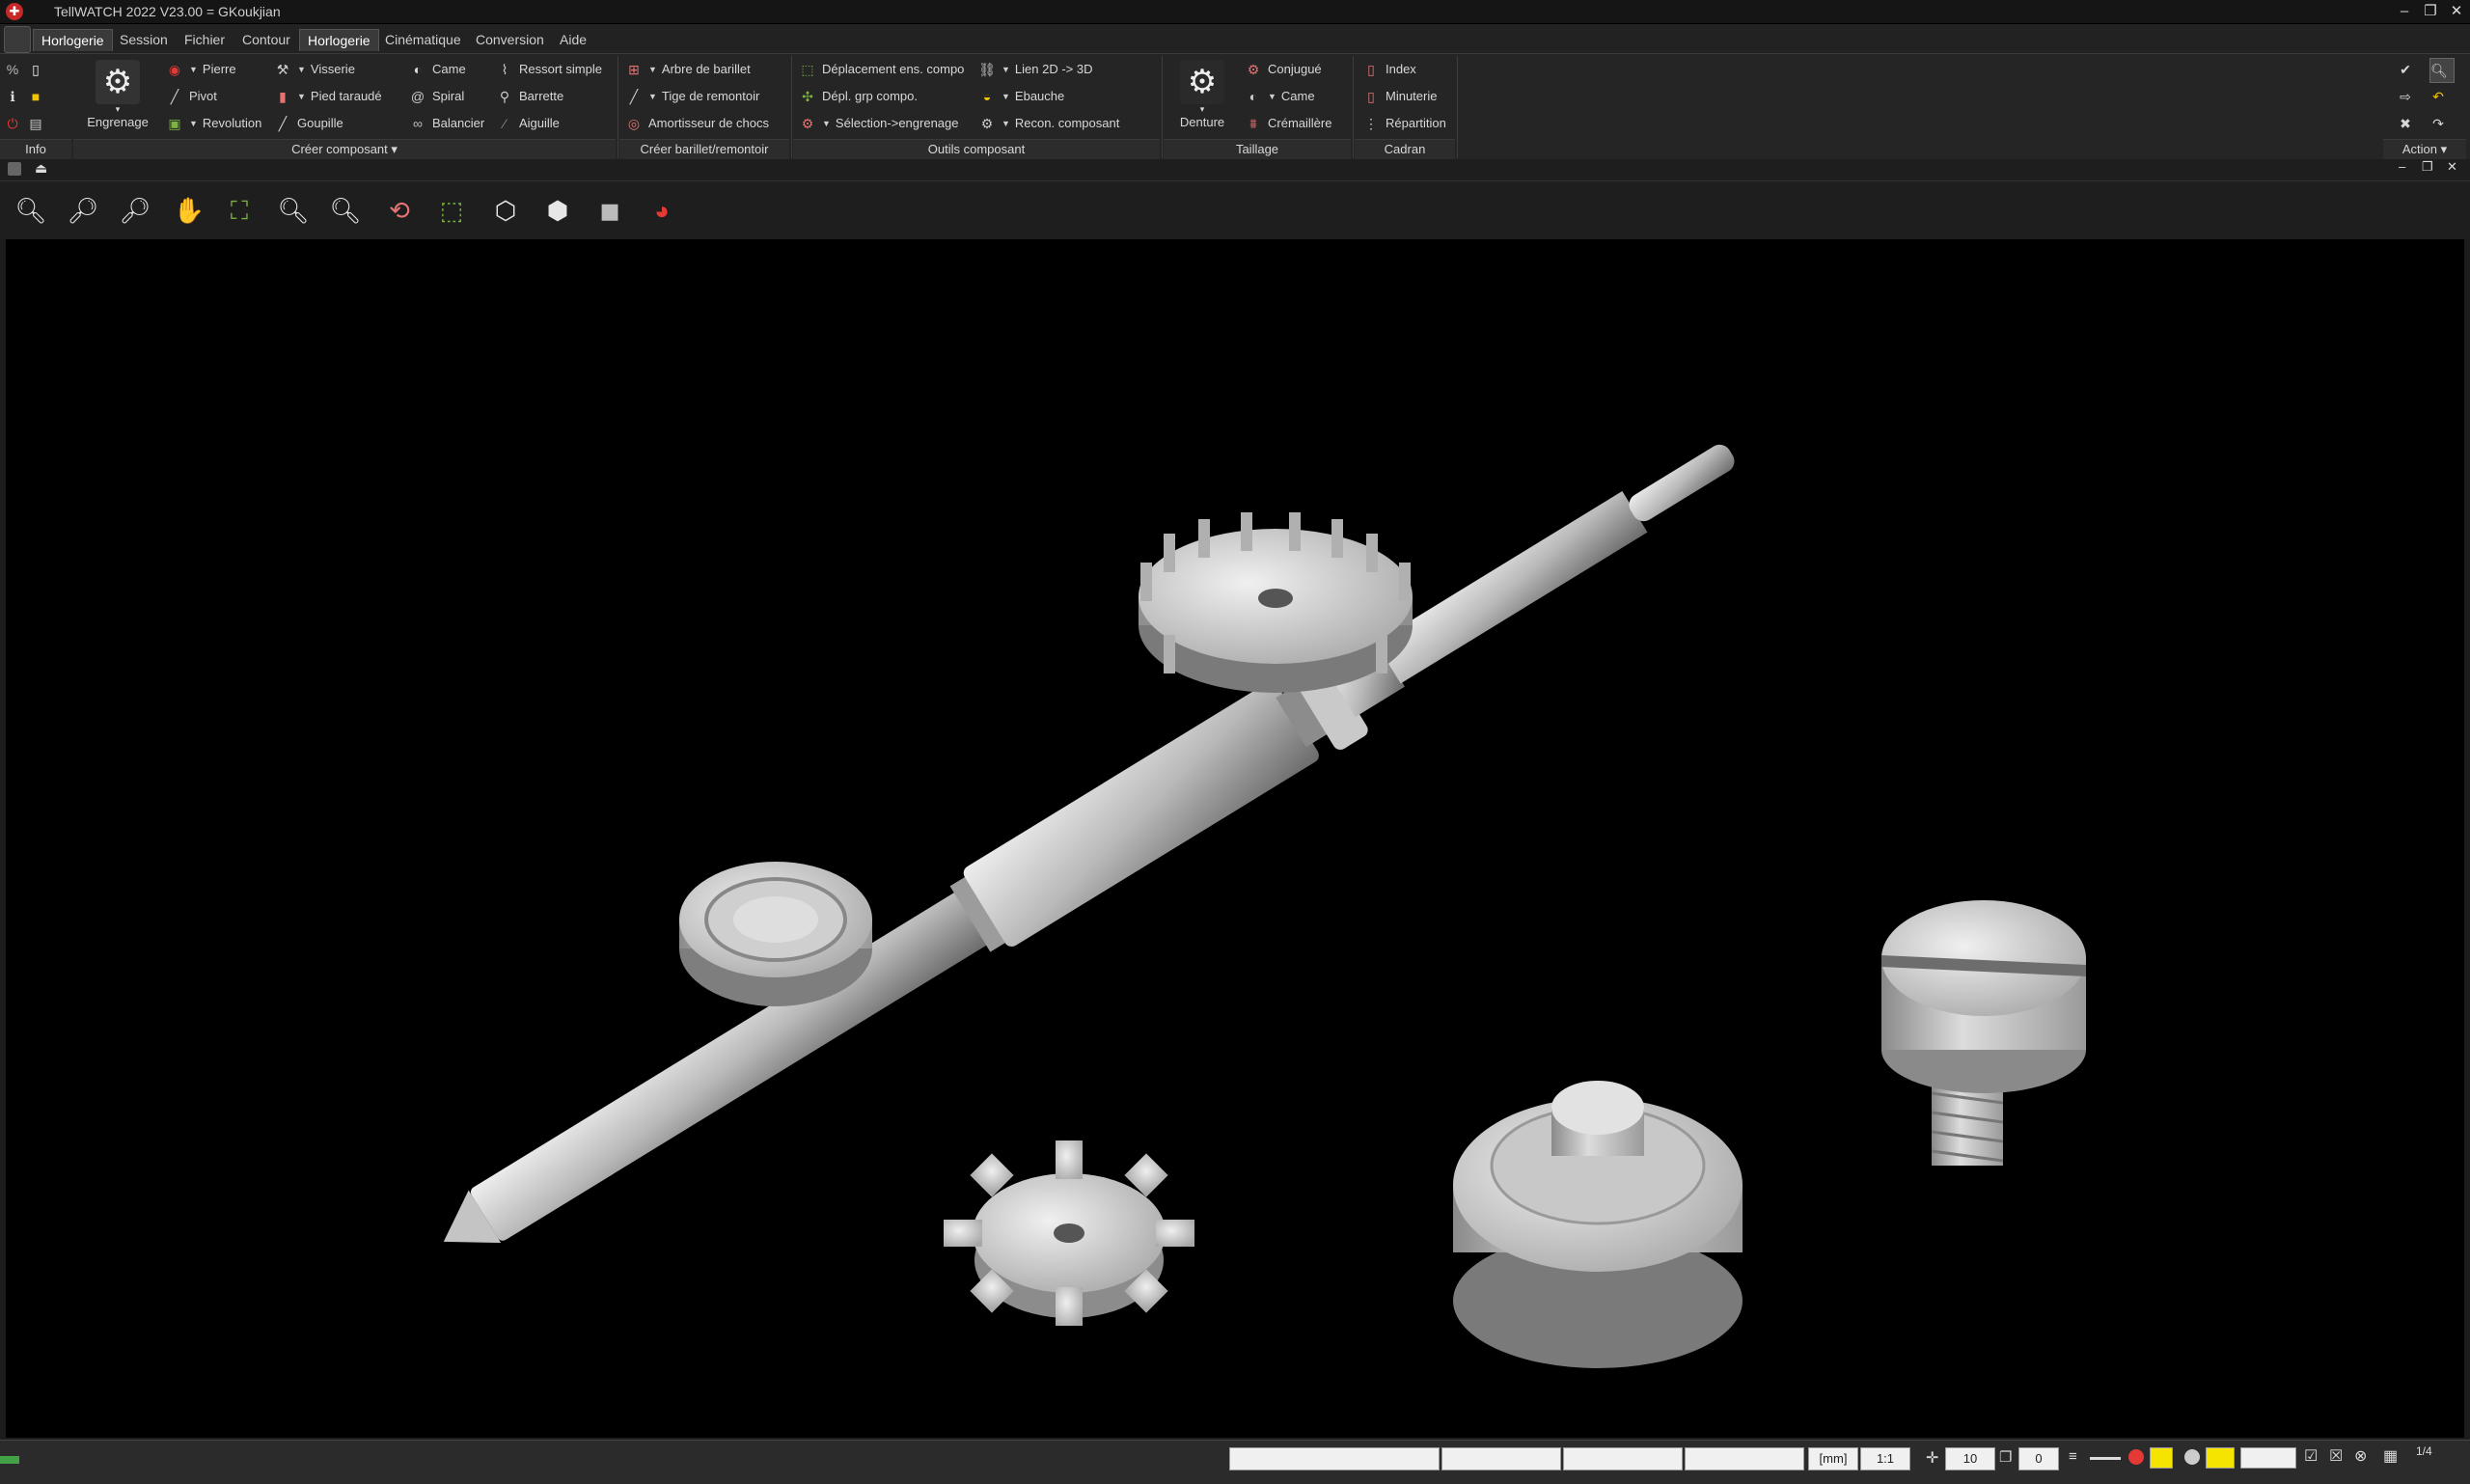 The width and height of the screenshot is (2470, 1484). I want to click on spiral-button: @ Spiral, so click(436, 96).